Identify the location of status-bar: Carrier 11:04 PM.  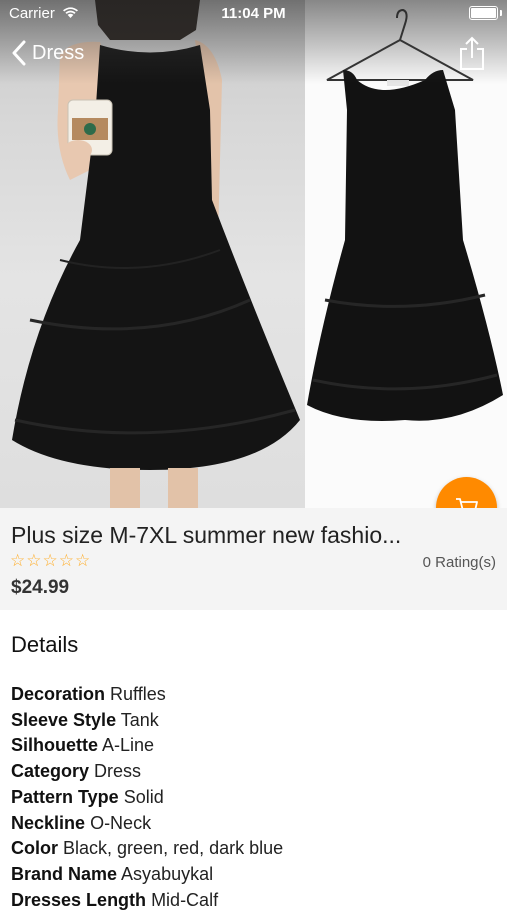
(253, 14).